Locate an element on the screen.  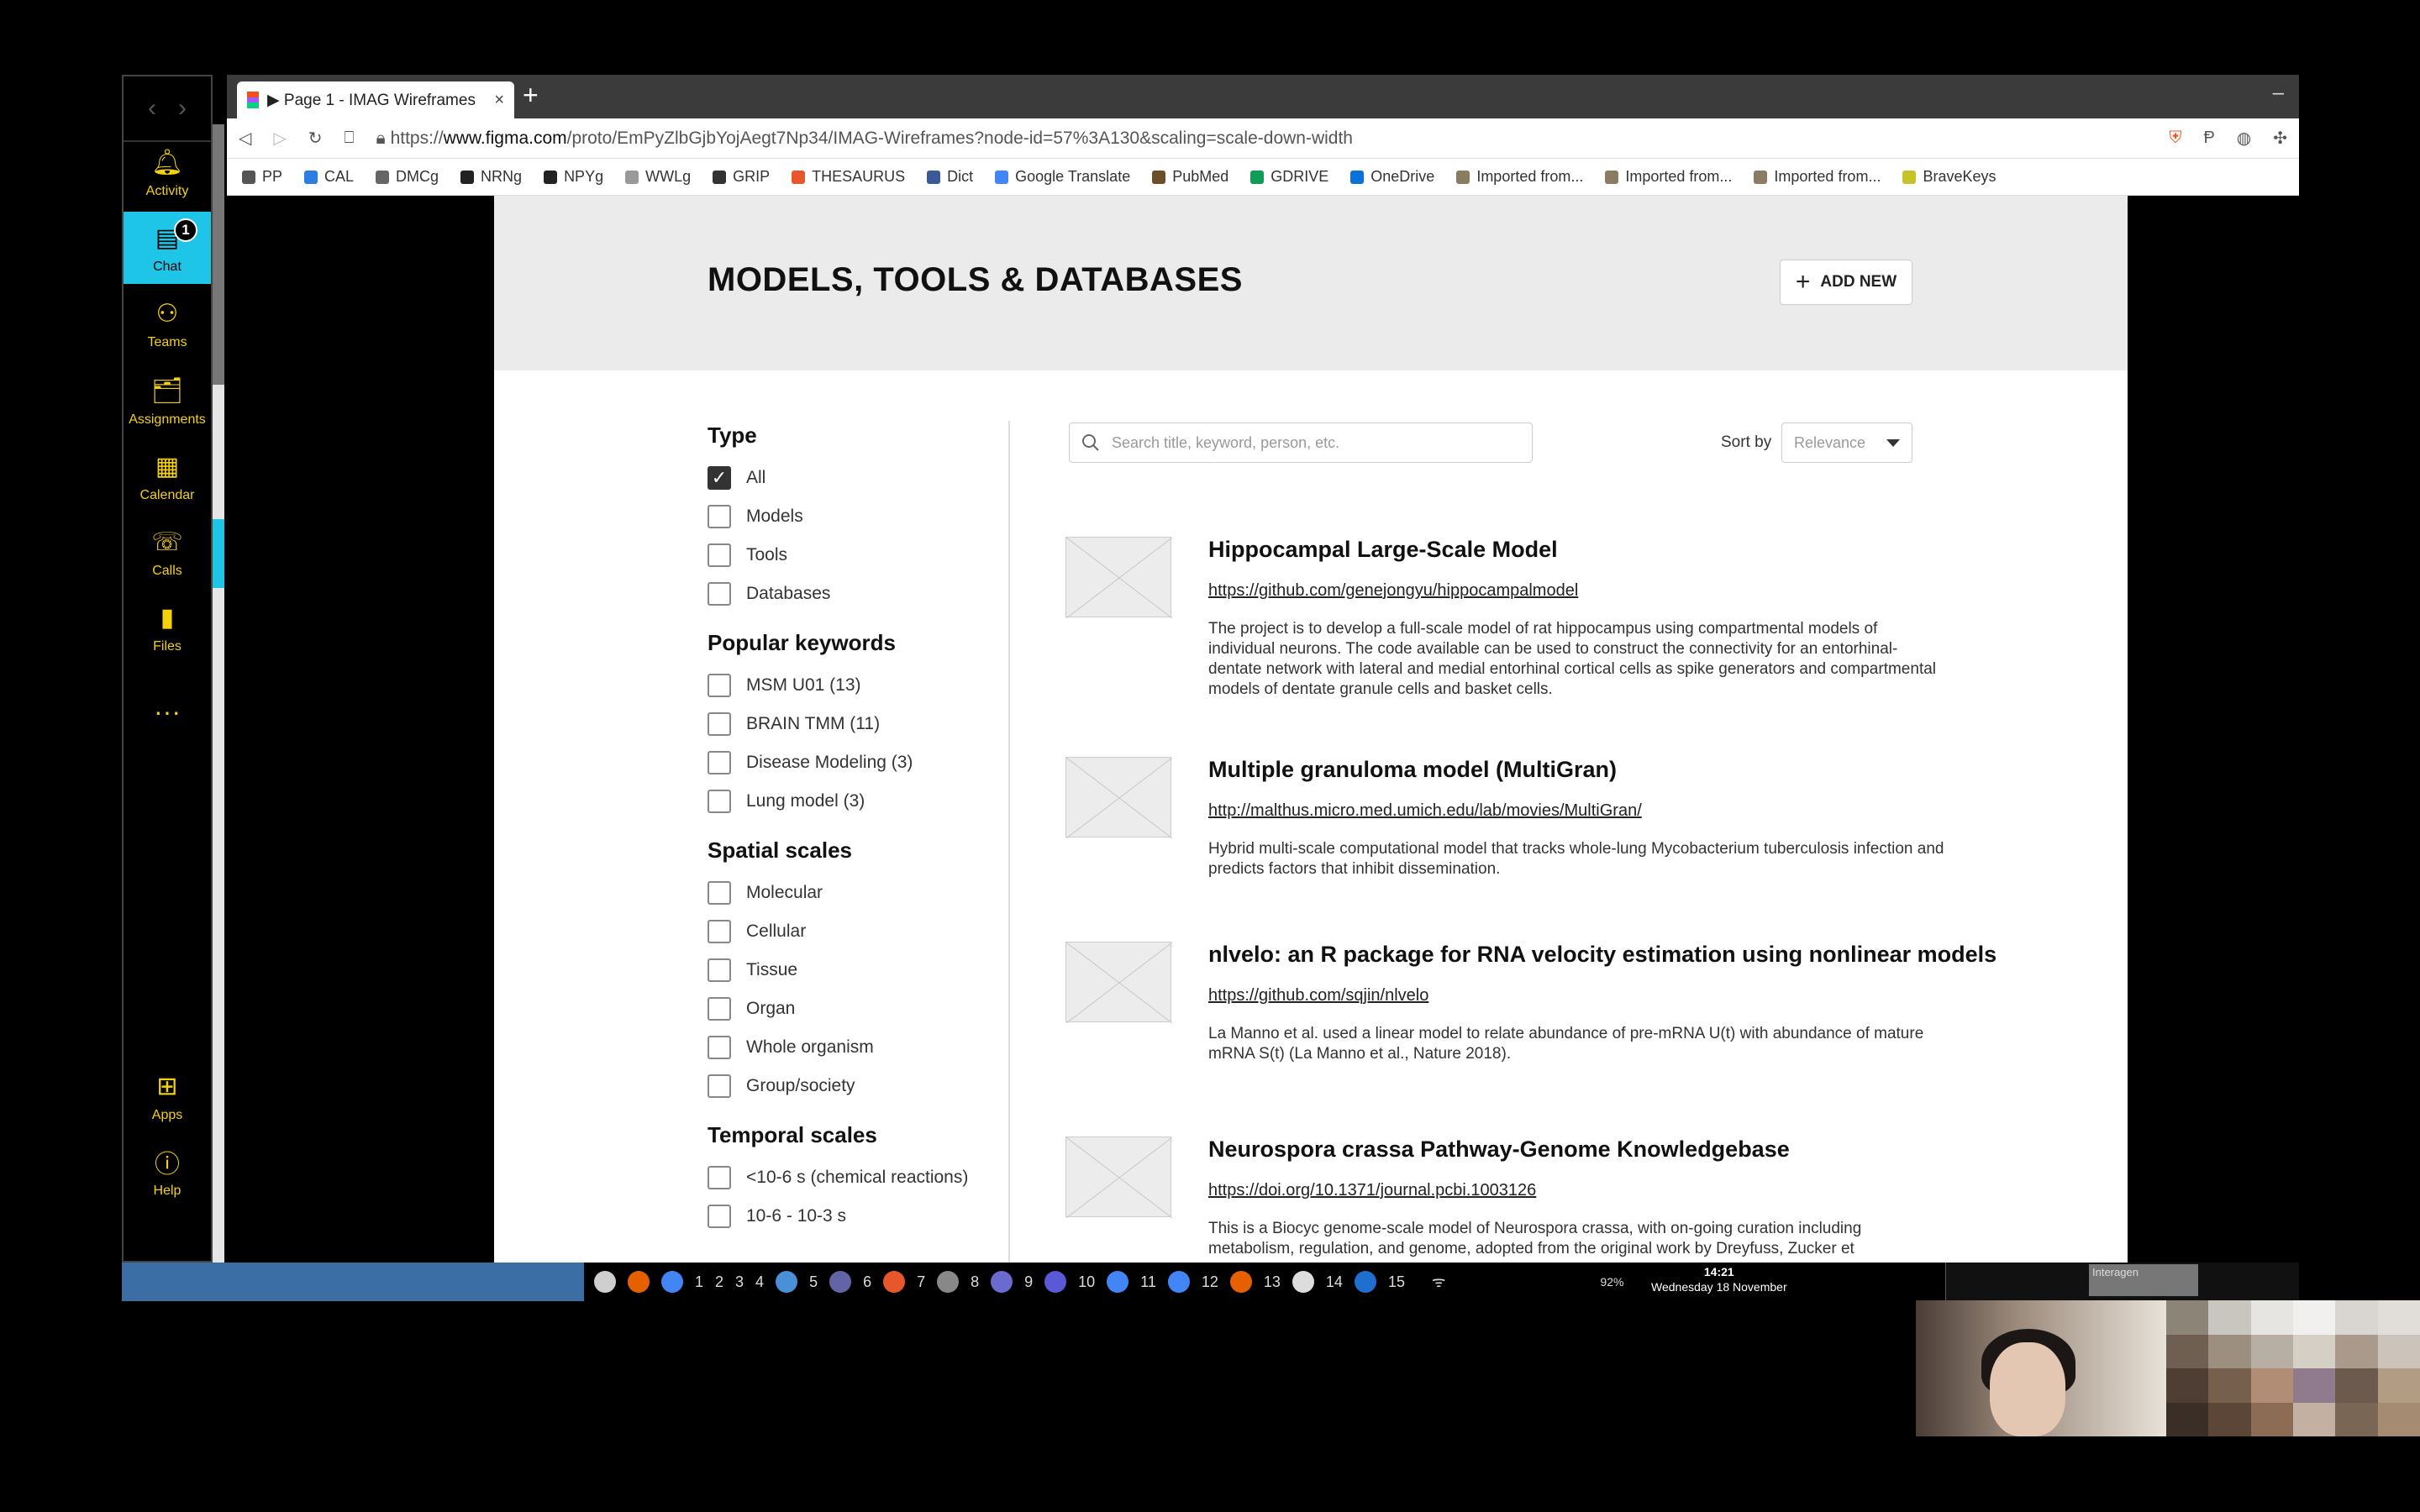
workspace-number: 7 is located at coordinates (921, 1282).